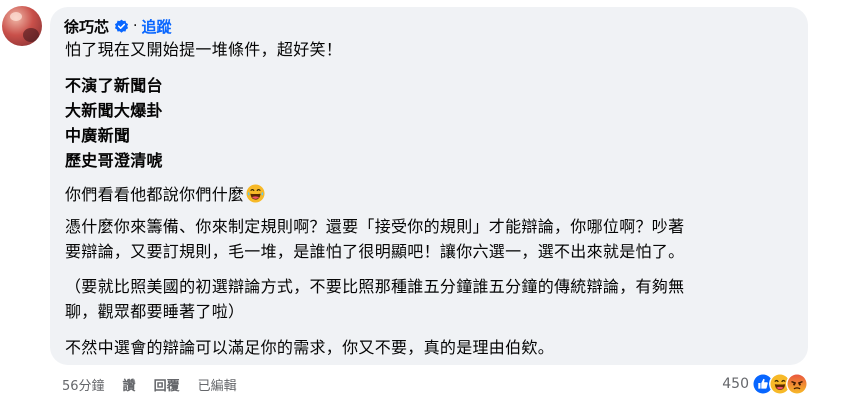  I want to click on avatar, so click(22, 26).